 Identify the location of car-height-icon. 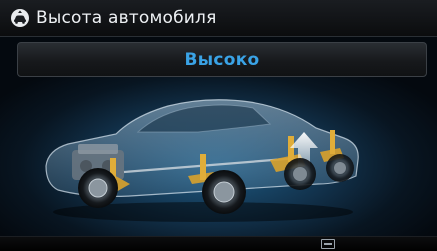
(20, 18).